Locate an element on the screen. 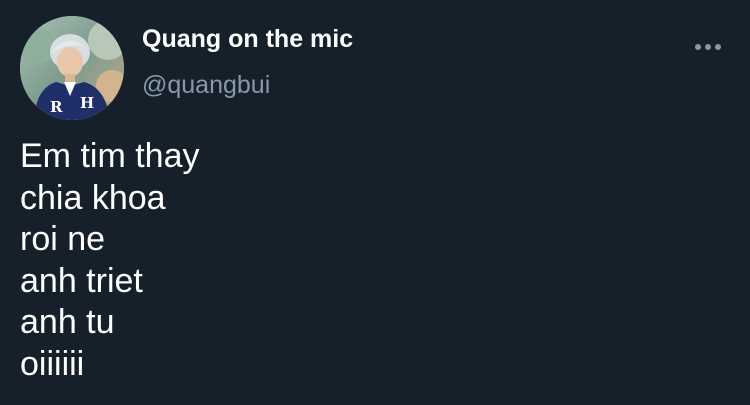 The height and width of the screenshot is (405, 750). svg-text: H is located at coordinates (87, 103).